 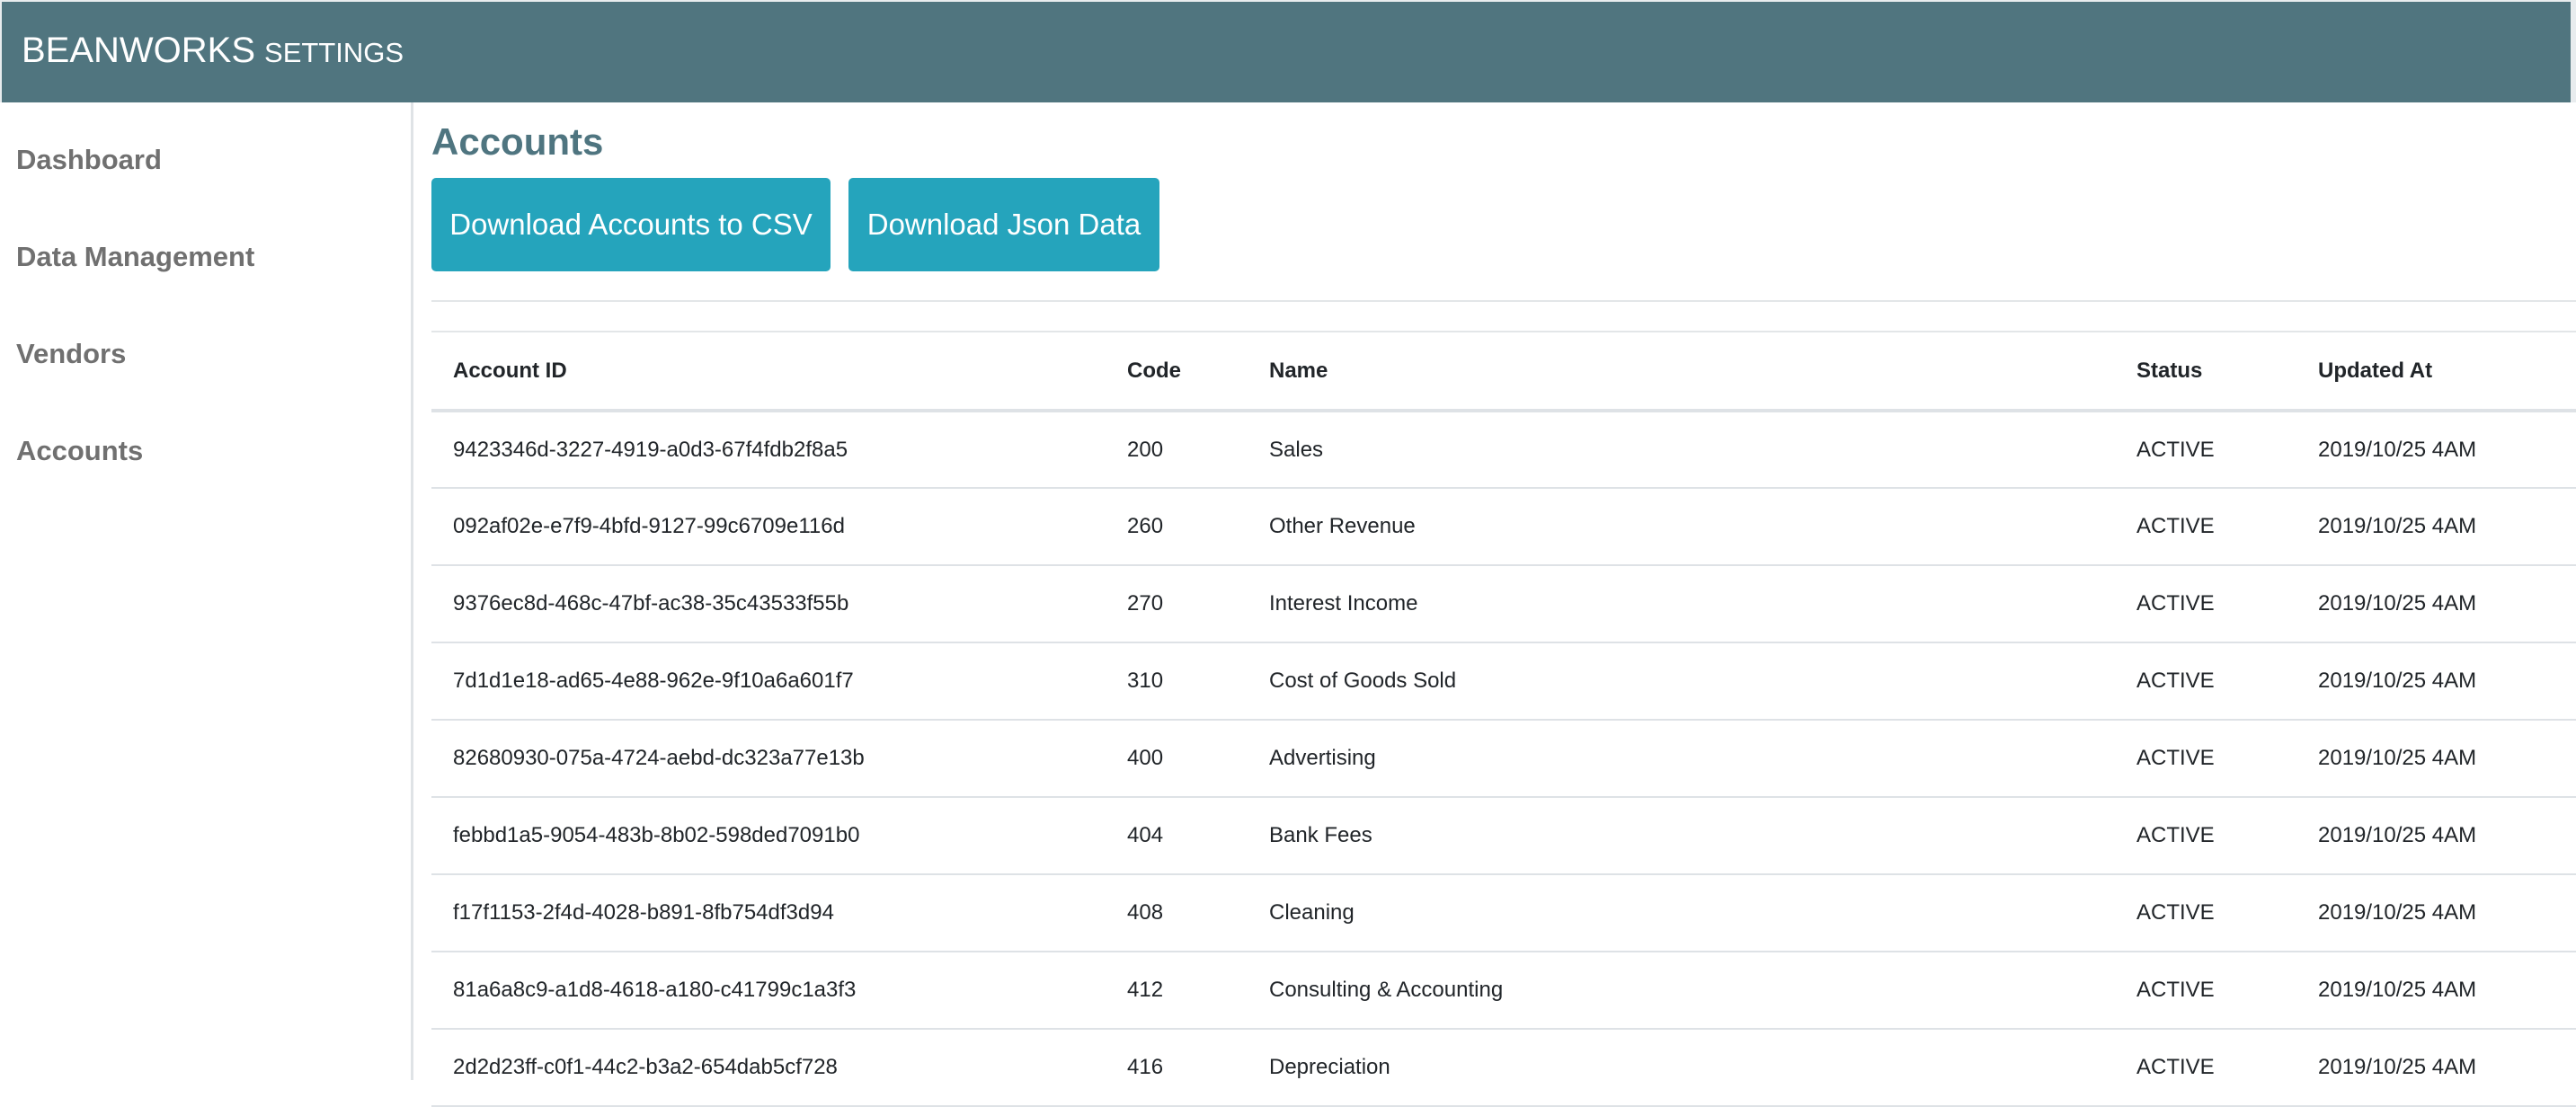 What do you see at coordinates (139, 50) in the screenshot?
I see `brand-name: BEANWORKS` at bounding box center [139, 50].